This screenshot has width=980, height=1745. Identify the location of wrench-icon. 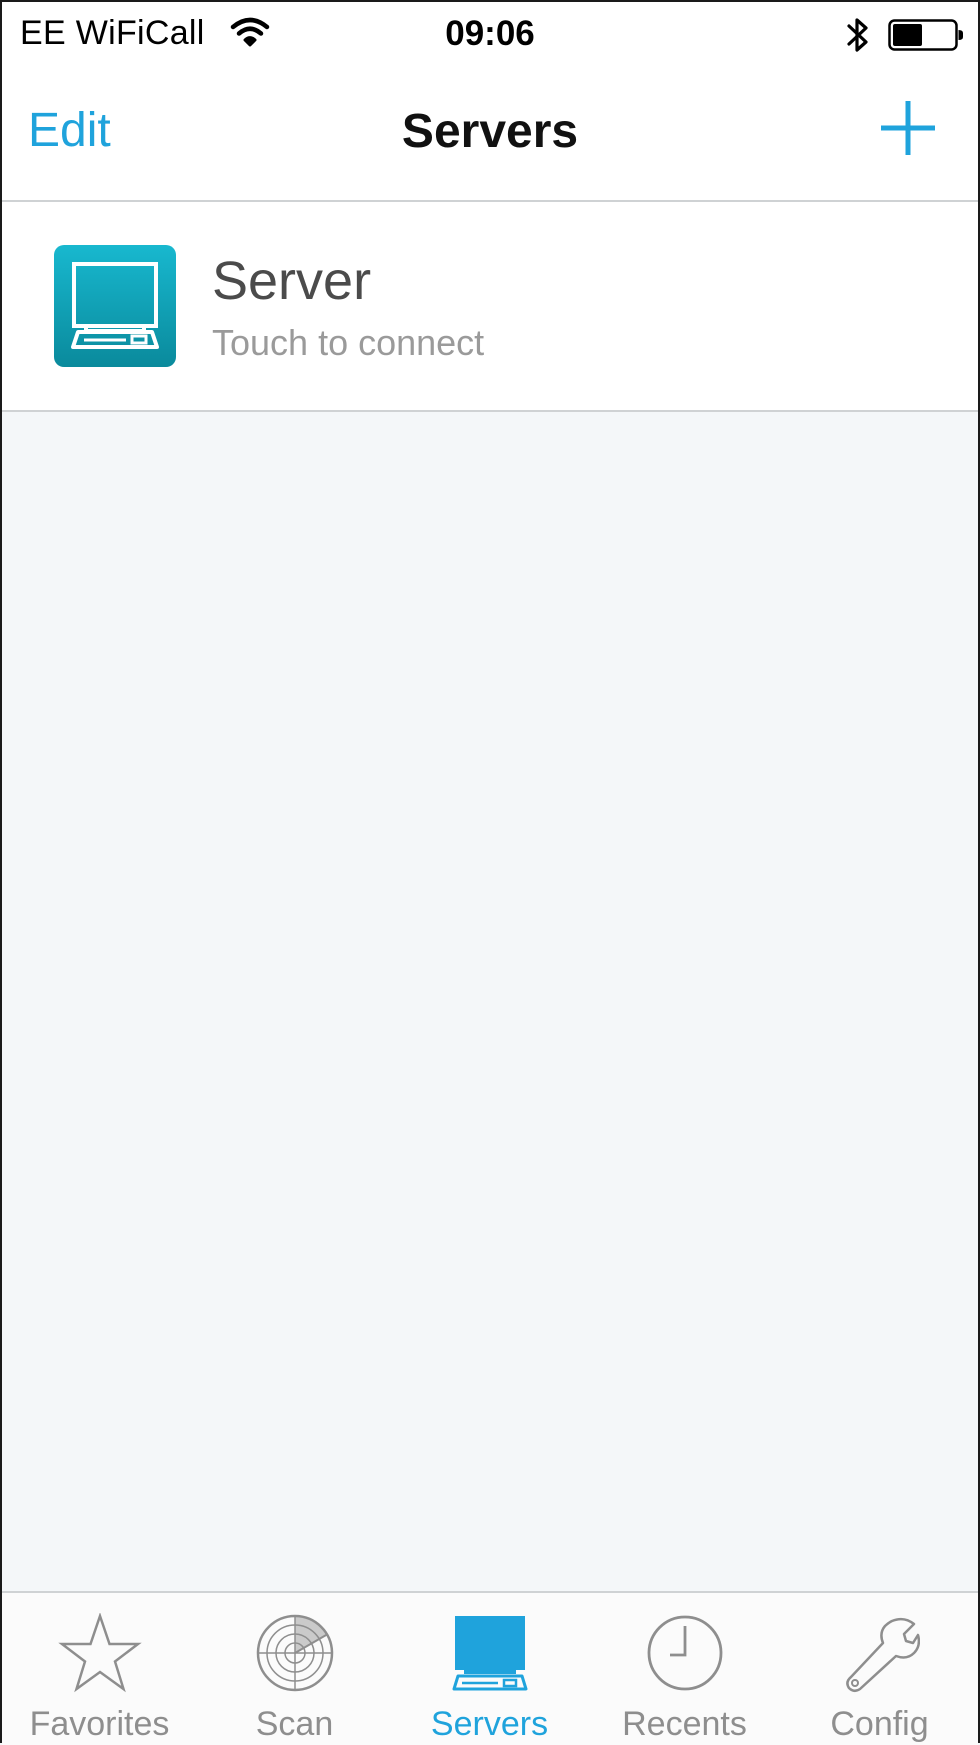
(882, 1654).